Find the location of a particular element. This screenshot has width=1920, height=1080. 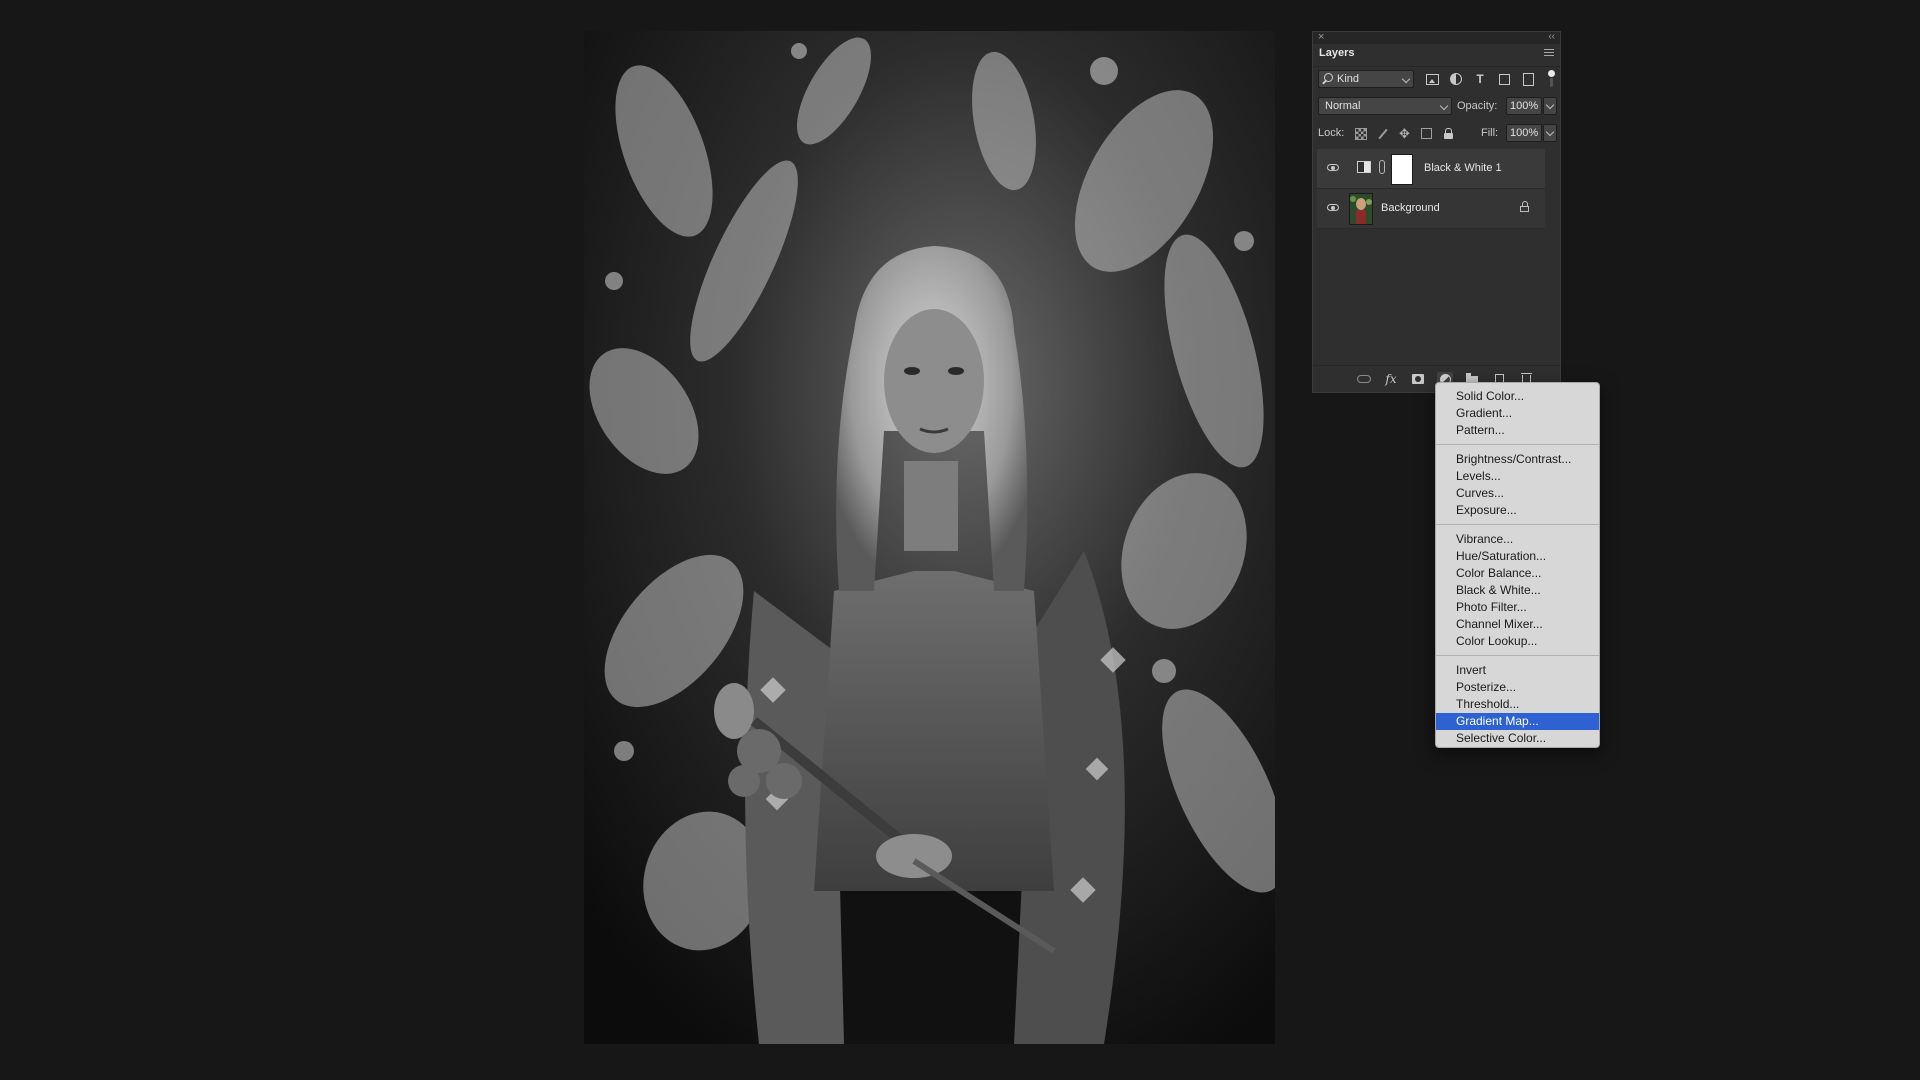

opacity-slider-dropdown is located at coordinates (1550, 106).